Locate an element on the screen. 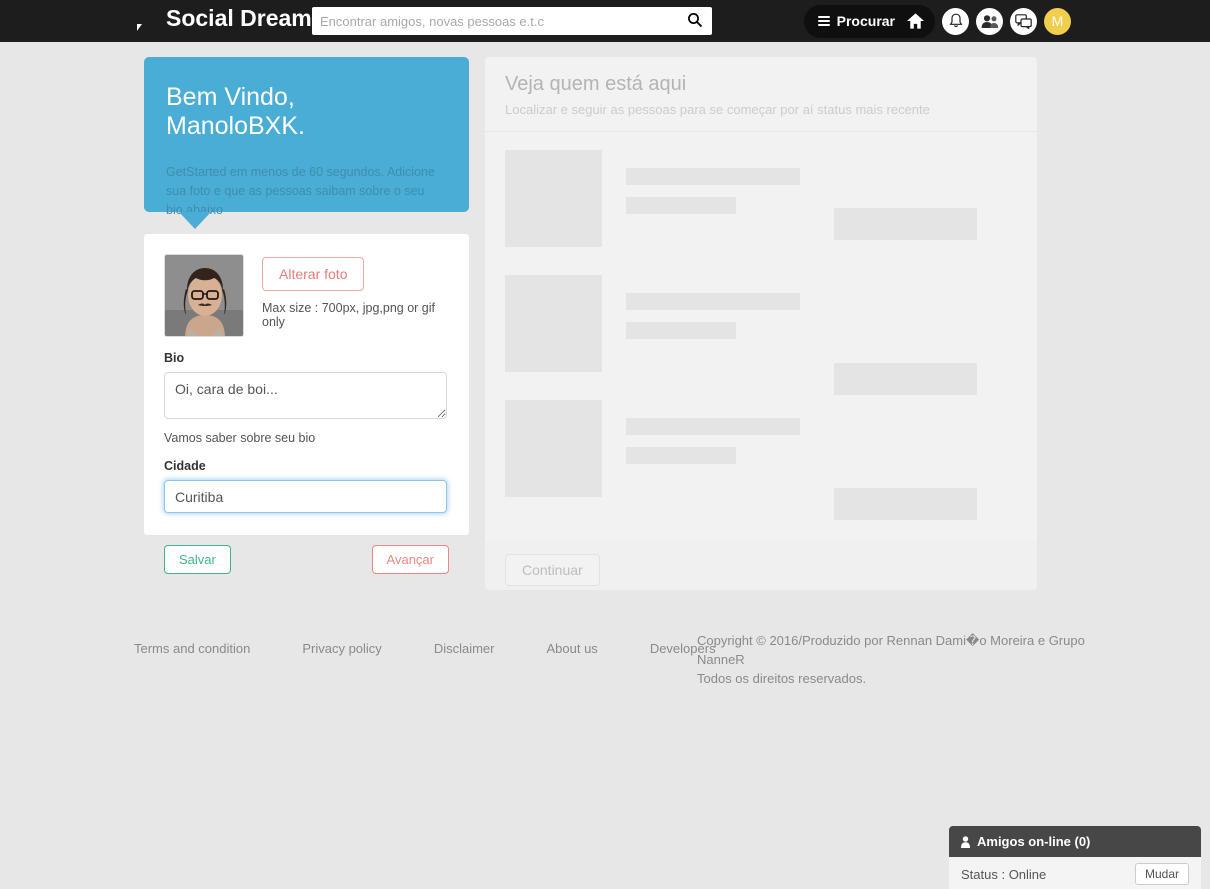 Image resolution: width=1210 pixels, height=889 pixels. speech-bubble-icon is located at coordinates (147, 19).